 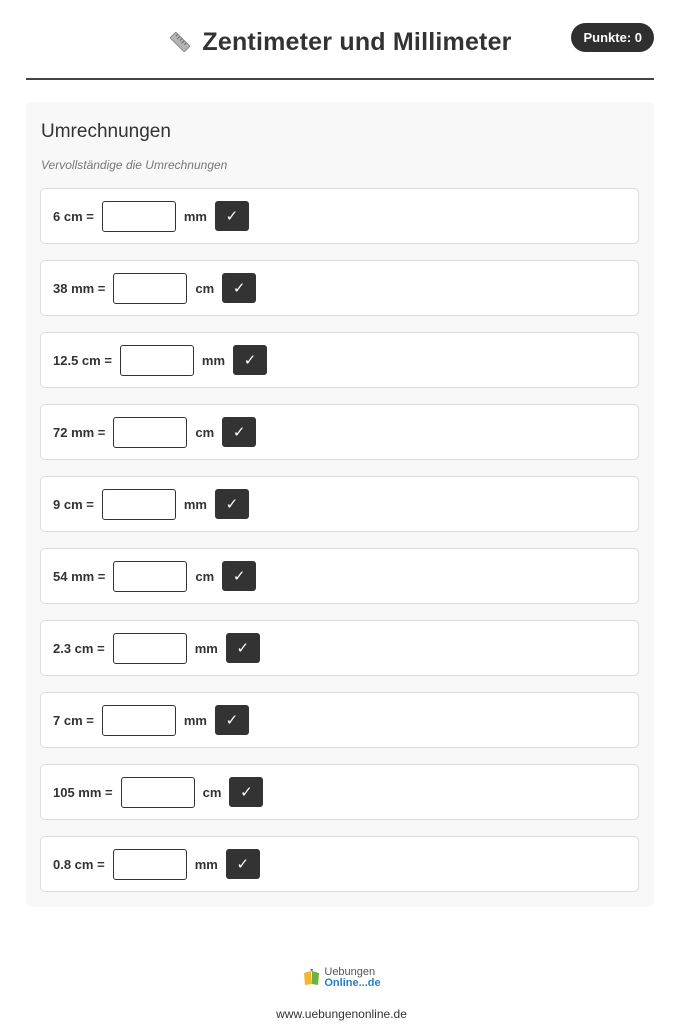 I want to click on logo-line-2: Online...de, so click(x=352, y=983).